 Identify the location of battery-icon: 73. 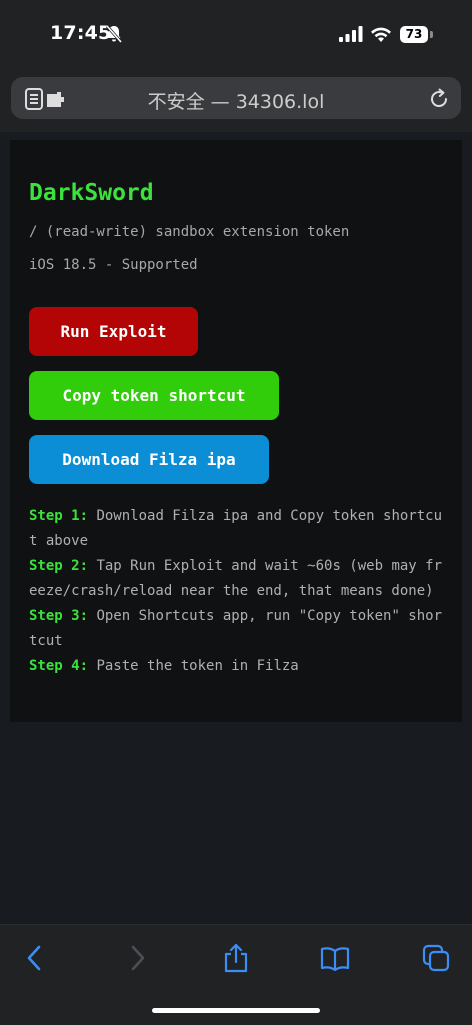
(417, 34).